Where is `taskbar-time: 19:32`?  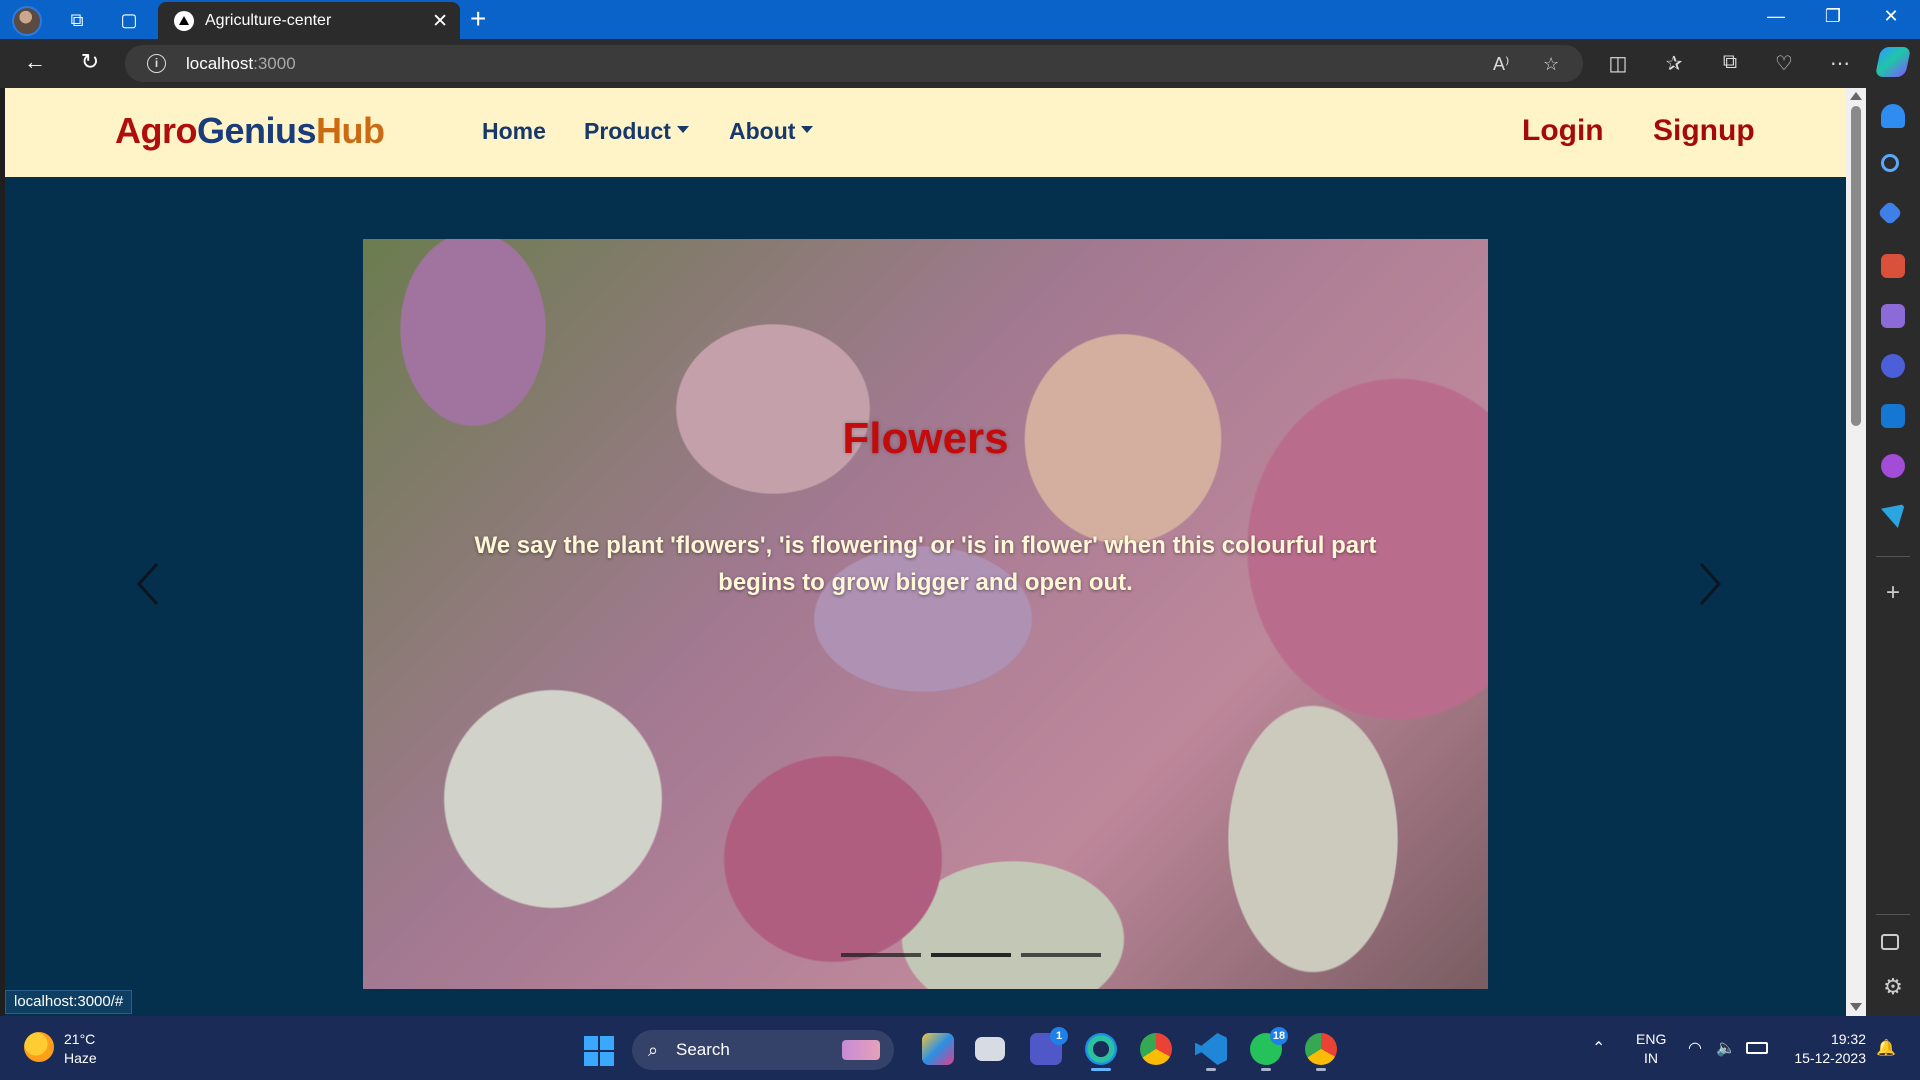 taskbar-time: 19:32 is located at coordinates (1826, 1039).